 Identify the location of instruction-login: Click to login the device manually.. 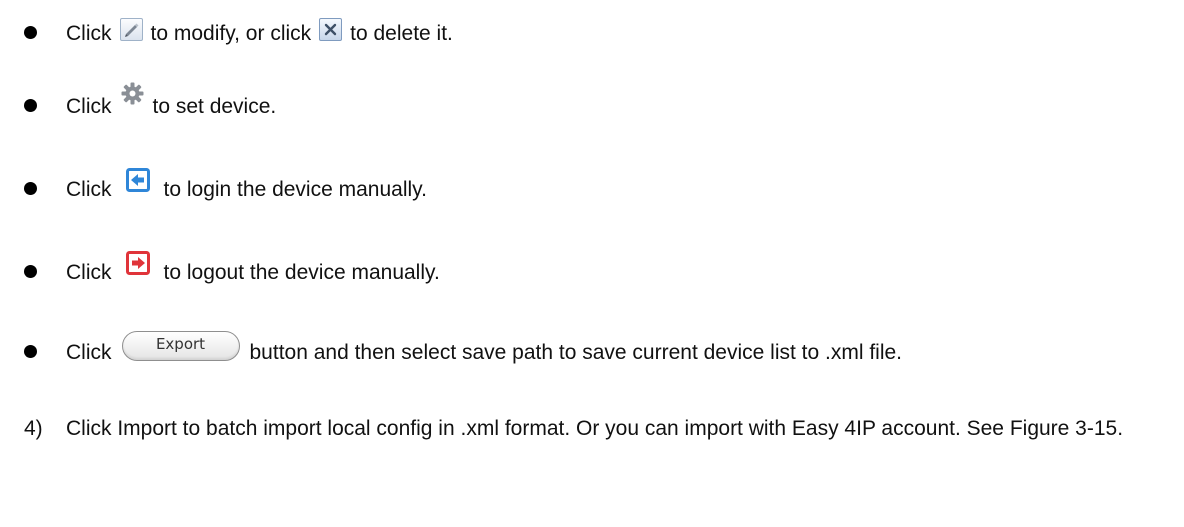
(246, 186).